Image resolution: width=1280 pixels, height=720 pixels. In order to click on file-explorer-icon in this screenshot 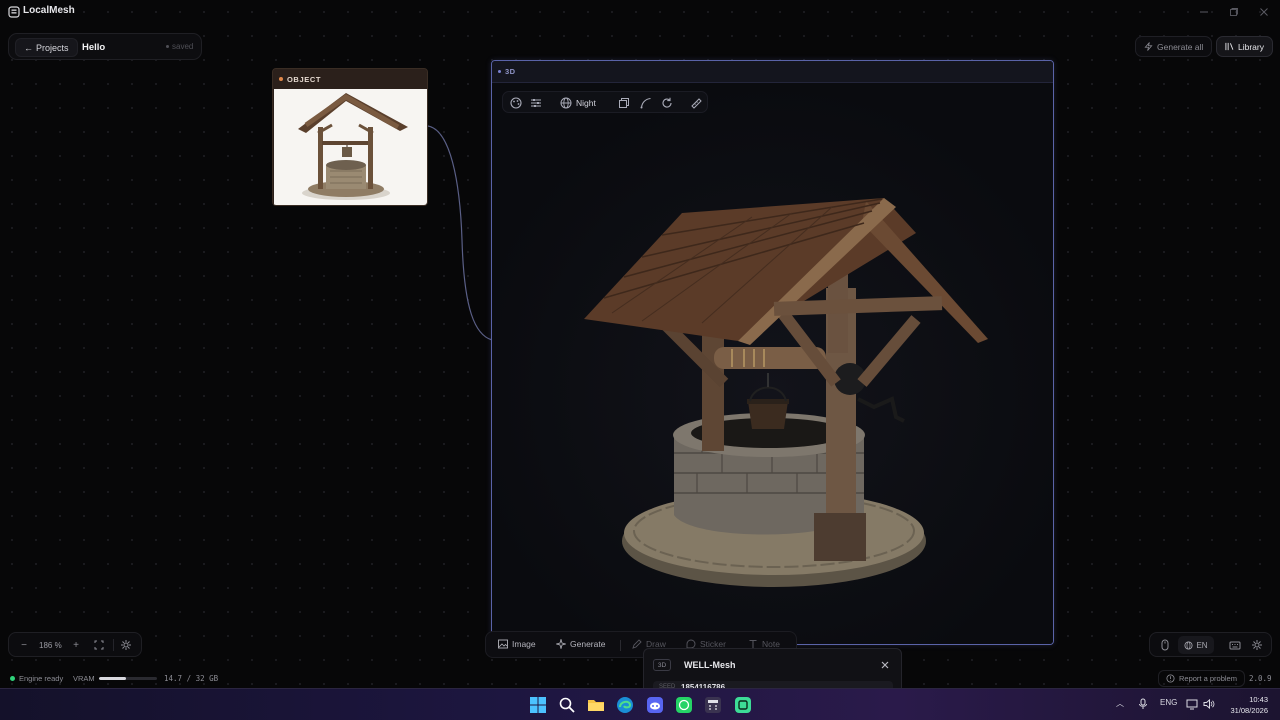, I will do `click(596, 705)`.